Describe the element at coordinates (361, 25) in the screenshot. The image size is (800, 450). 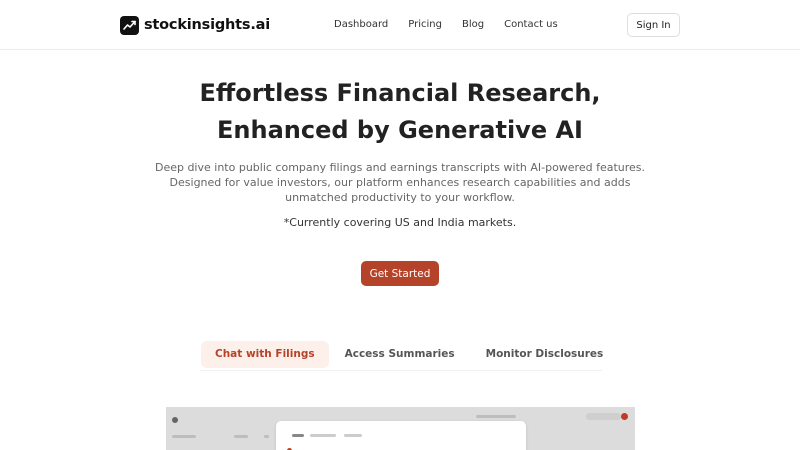
I see `nav-dashboard: Dashboard` at that location.